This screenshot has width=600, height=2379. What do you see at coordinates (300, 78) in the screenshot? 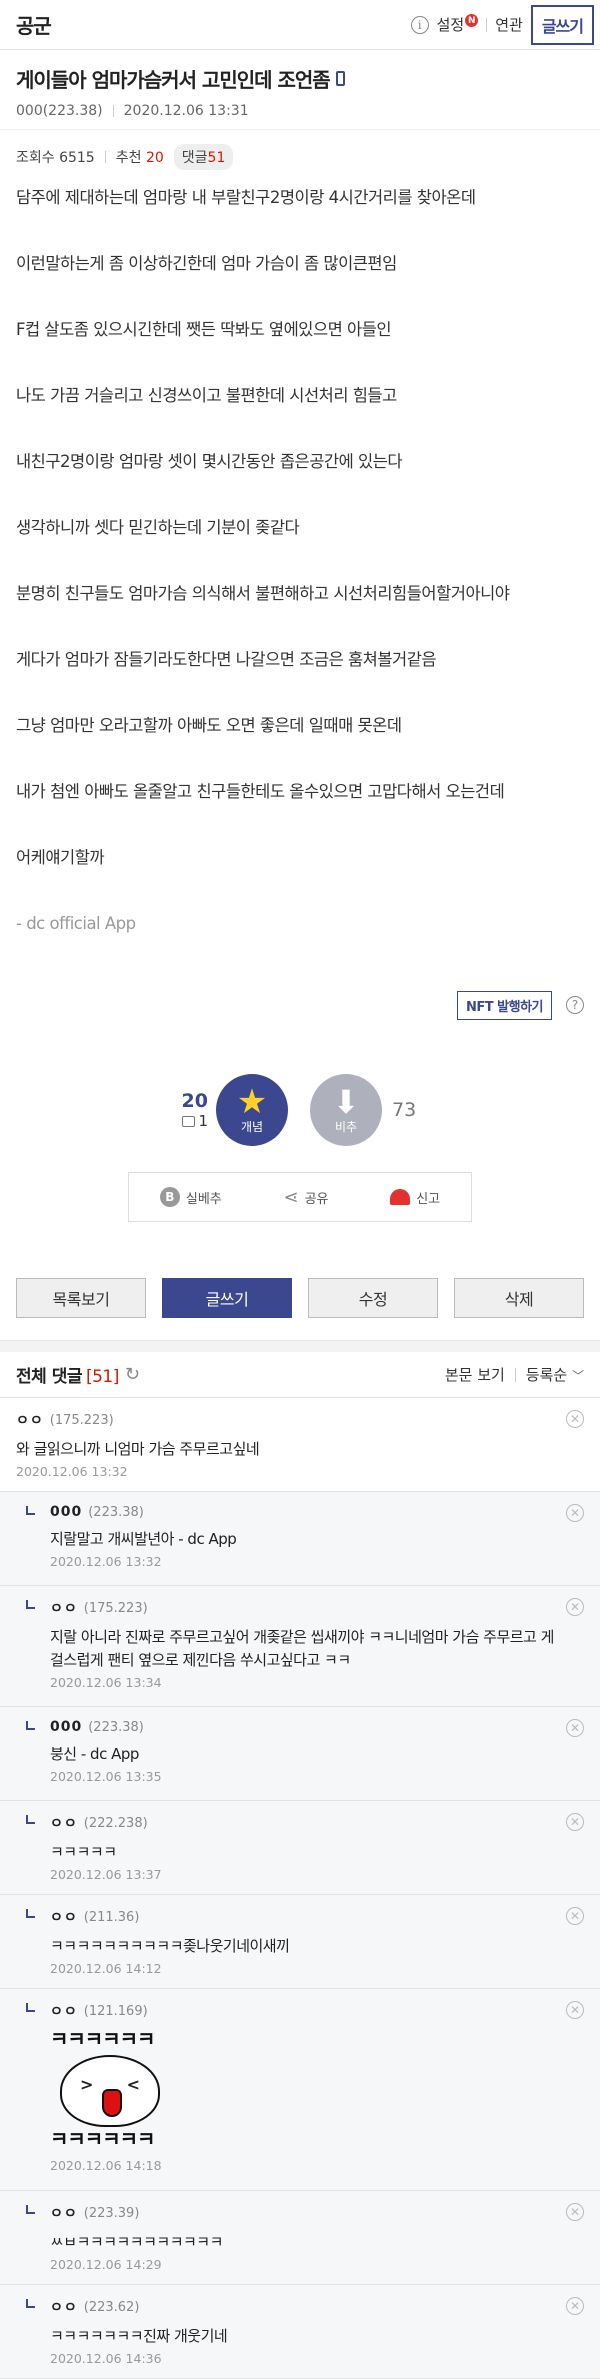
I see `post-title: 게이들아 엄마가슴커서 고민인데 조언좀` at bounding box center [300, 78].